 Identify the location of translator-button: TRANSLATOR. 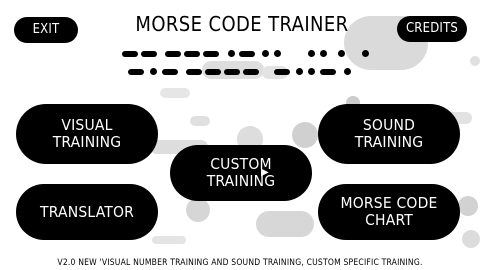
(87, 212).